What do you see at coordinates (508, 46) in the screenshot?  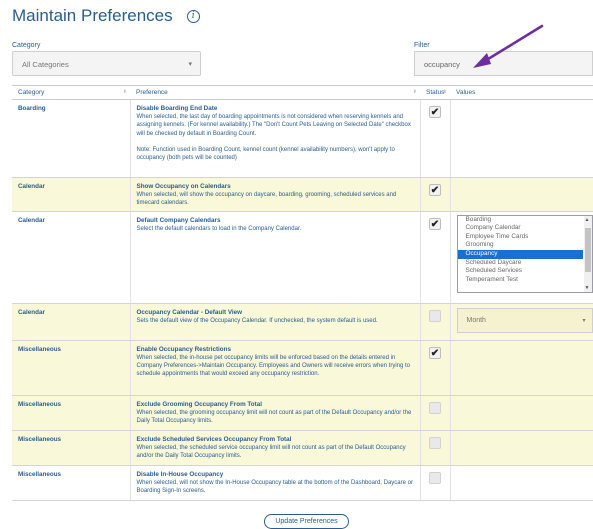 I see `annotation-arrow-icon` at bounding box center [508, 46].